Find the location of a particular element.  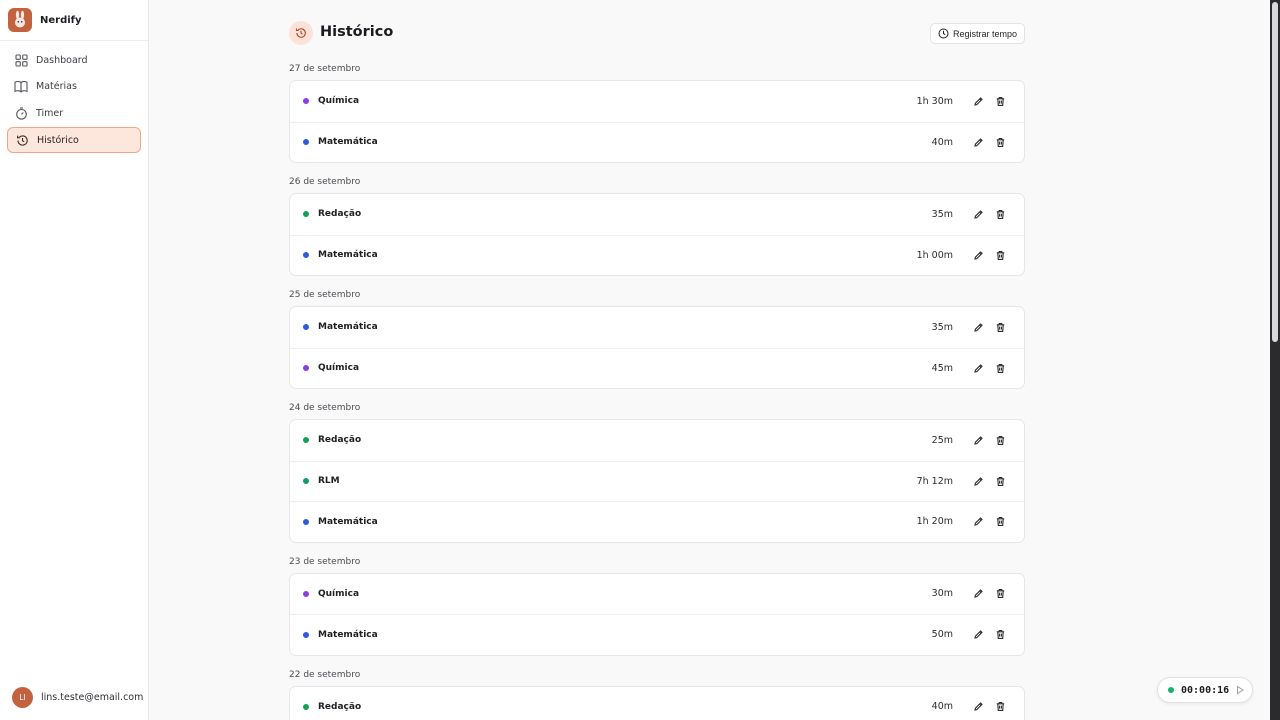

clock-icon is located at coordinates (943, 33).